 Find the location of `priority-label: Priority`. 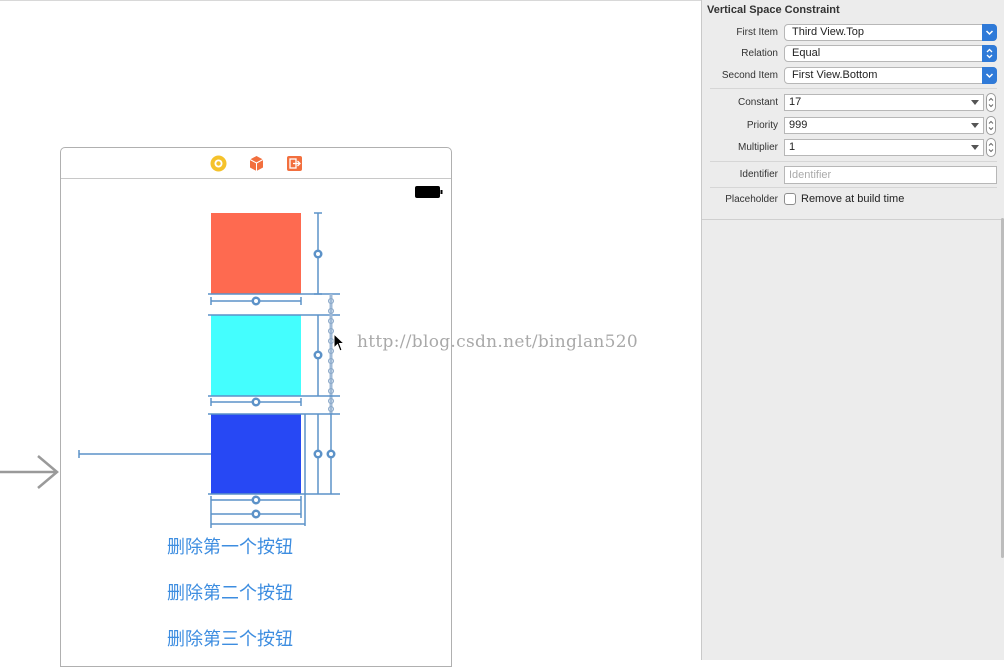

priority-label: Priority is located at coordinates (762, 125).